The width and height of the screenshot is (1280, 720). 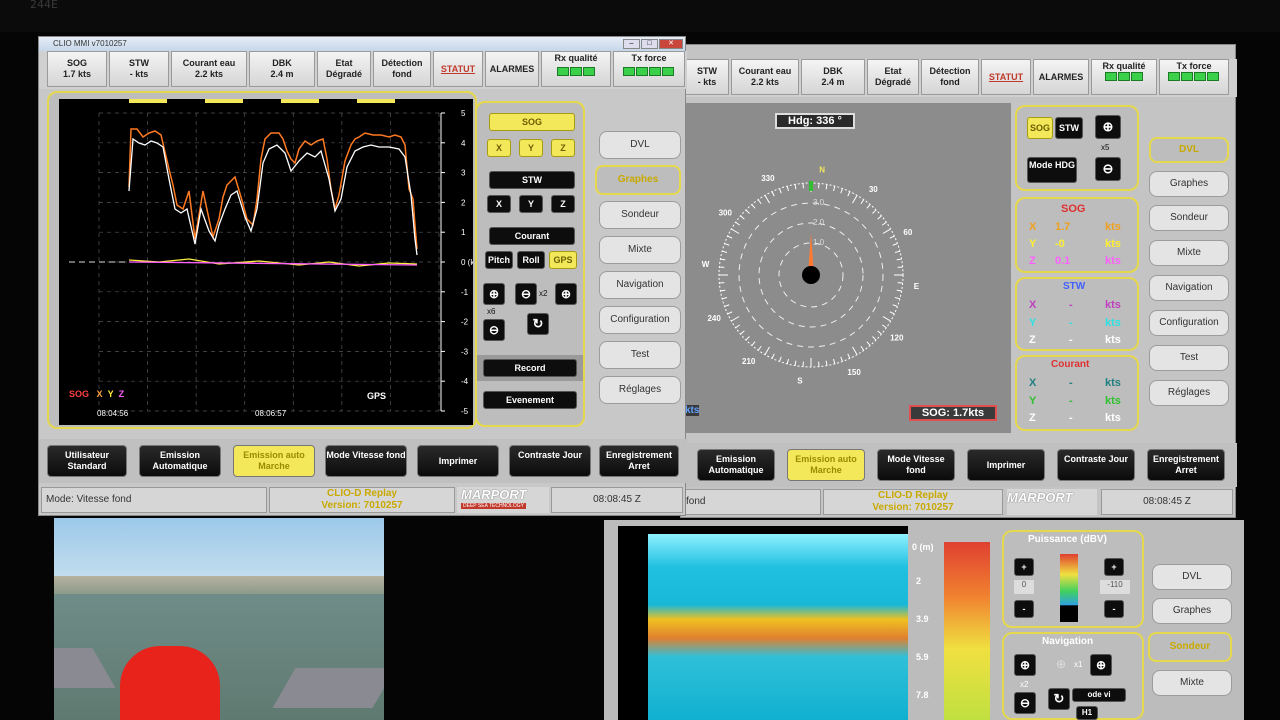 What do you see at coordinates (563, 204) in the screenshot?
I see `stw-z-button: Z` at bounding box center [563, 204].